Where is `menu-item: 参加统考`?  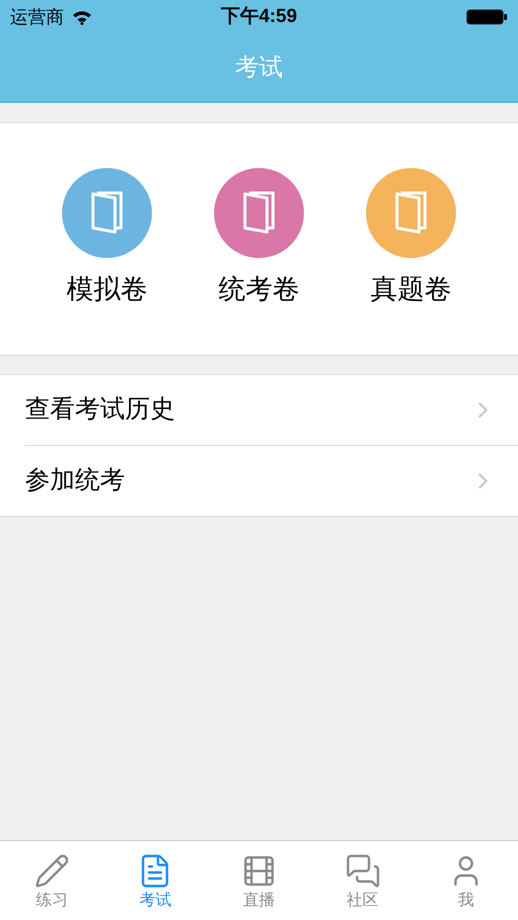 menu-item: 参加统考 is located at coordinates (271, 481).